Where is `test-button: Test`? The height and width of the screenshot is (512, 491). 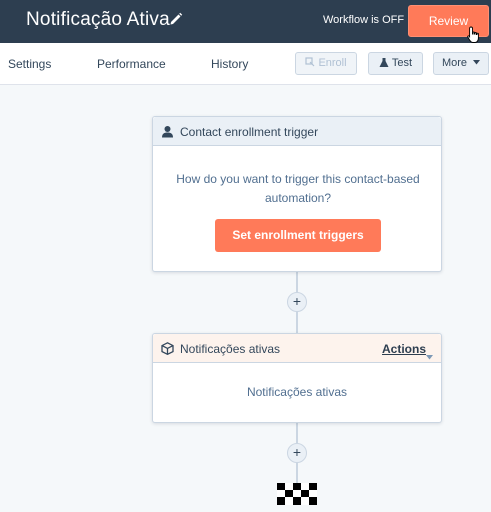 test-button: Test is located at coordinates (395, 63).